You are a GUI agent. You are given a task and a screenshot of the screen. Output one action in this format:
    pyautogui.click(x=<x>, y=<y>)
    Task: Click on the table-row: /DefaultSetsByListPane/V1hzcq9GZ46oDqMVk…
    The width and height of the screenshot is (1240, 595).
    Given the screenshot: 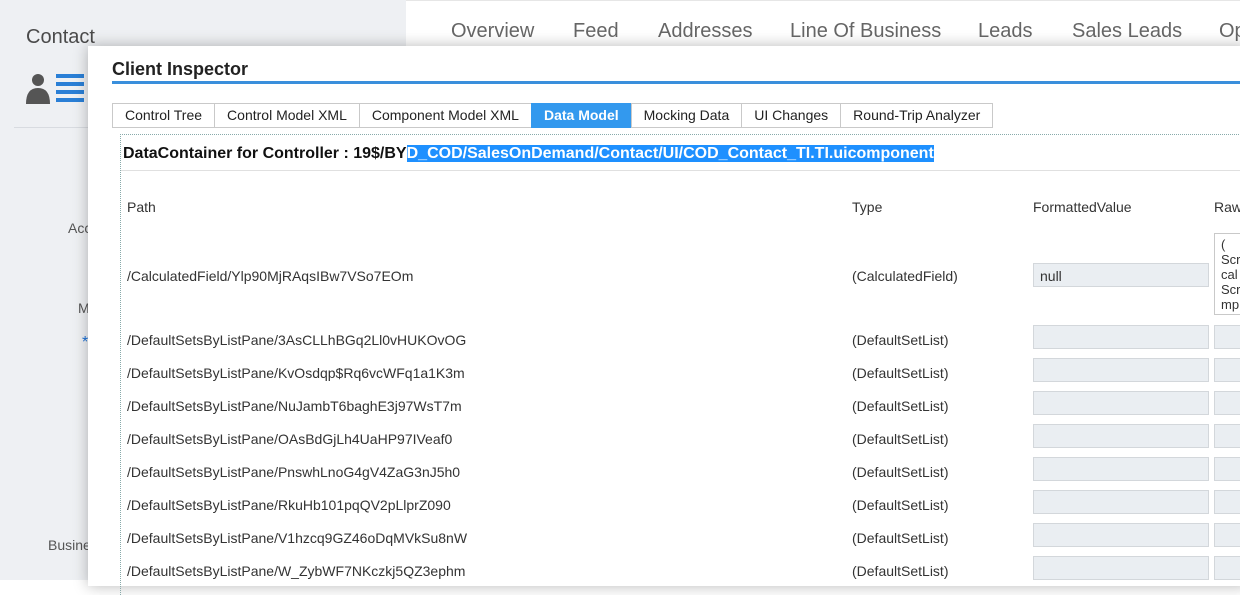 What is the action you would take?
    pyautogui.click(x=680, y=538)
    